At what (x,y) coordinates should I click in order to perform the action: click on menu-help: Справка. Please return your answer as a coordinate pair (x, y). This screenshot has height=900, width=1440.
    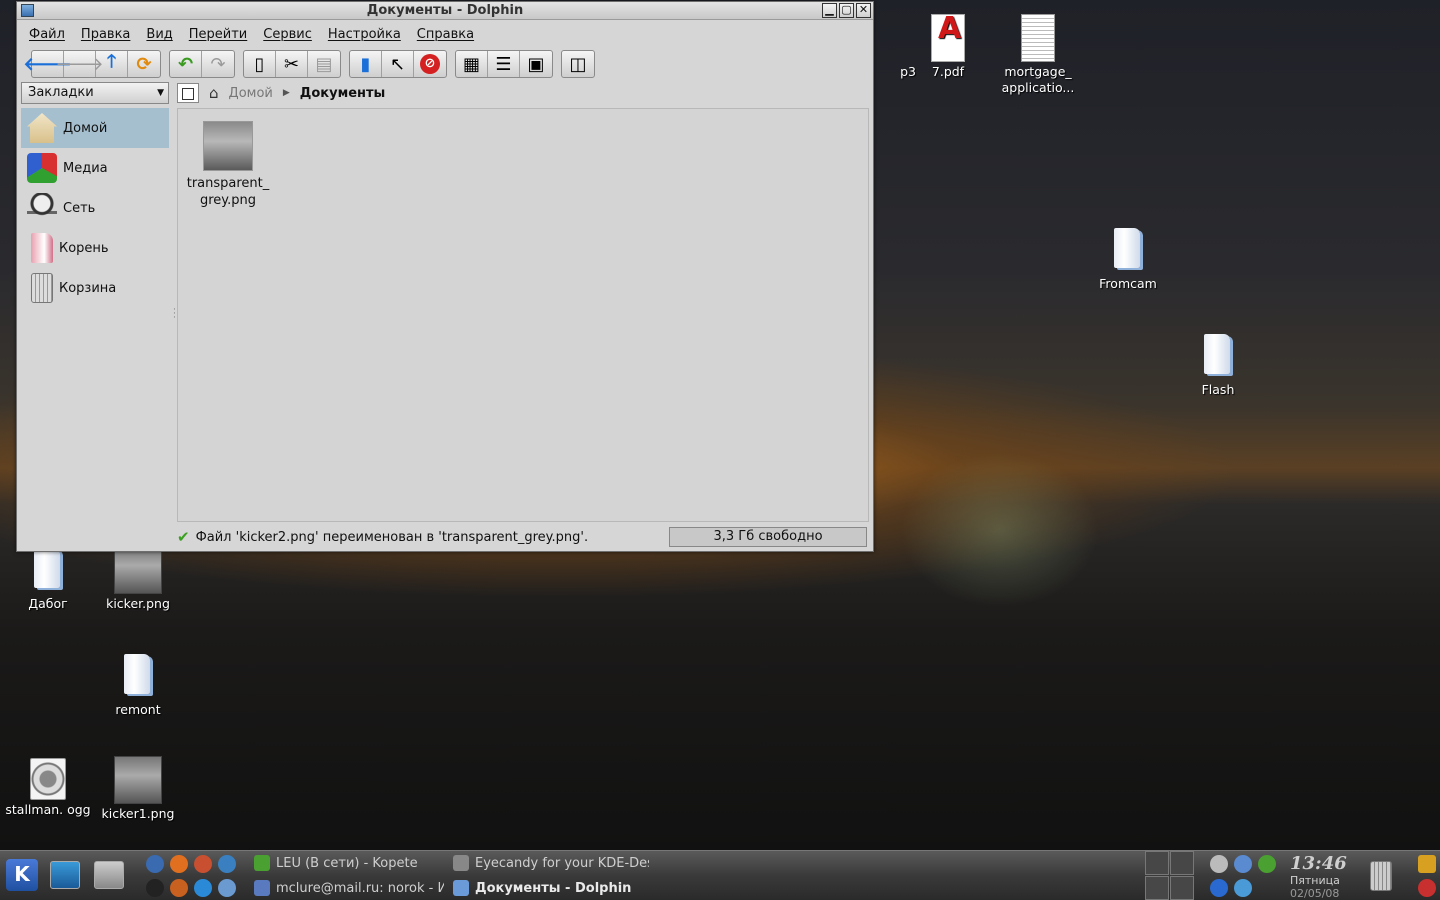
    Looking at the image, I should click on (445, 34).